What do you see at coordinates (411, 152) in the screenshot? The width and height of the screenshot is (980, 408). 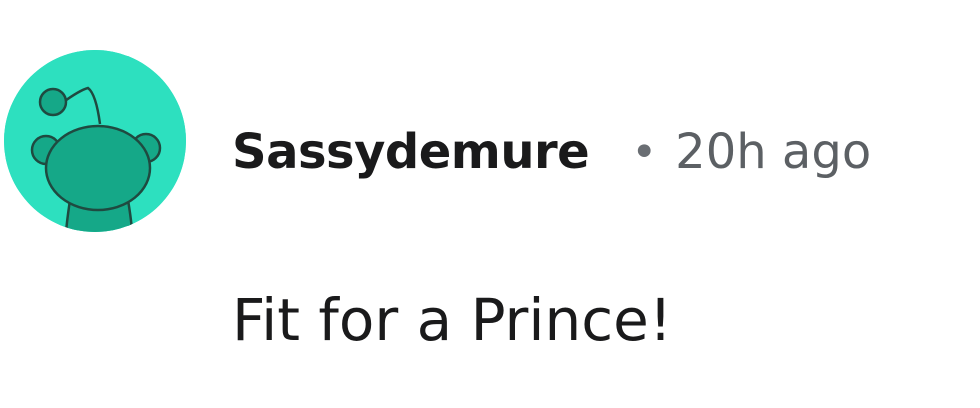 I see `username-link: Sassydemure` at bounding box center [411, 152].